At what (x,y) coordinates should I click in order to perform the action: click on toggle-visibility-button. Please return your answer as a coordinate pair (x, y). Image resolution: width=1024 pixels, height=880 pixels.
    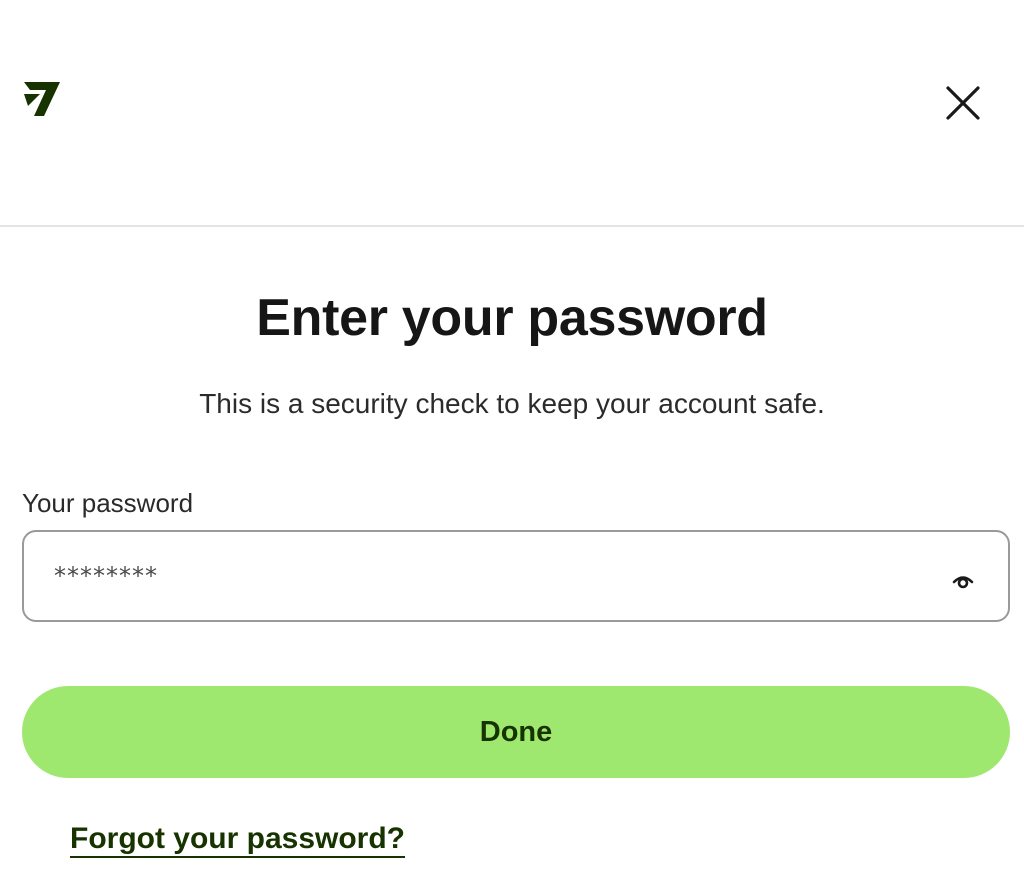
    Looking at the image, I should click on (963, 580).